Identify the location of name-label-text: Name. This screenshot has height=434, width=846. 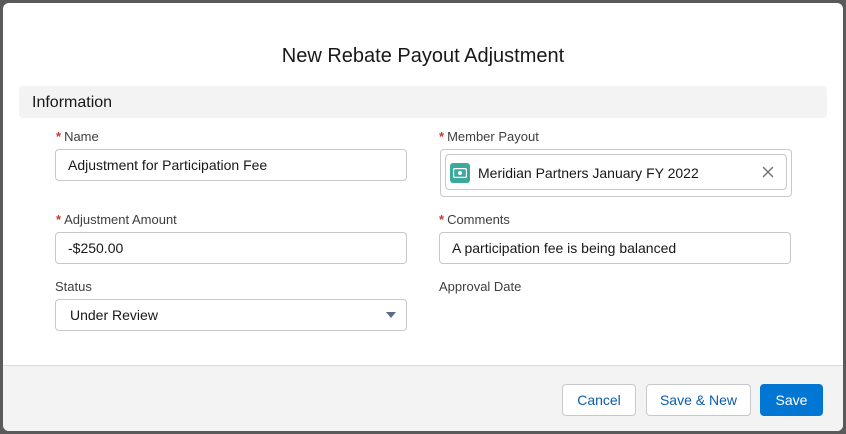
(81, 136).